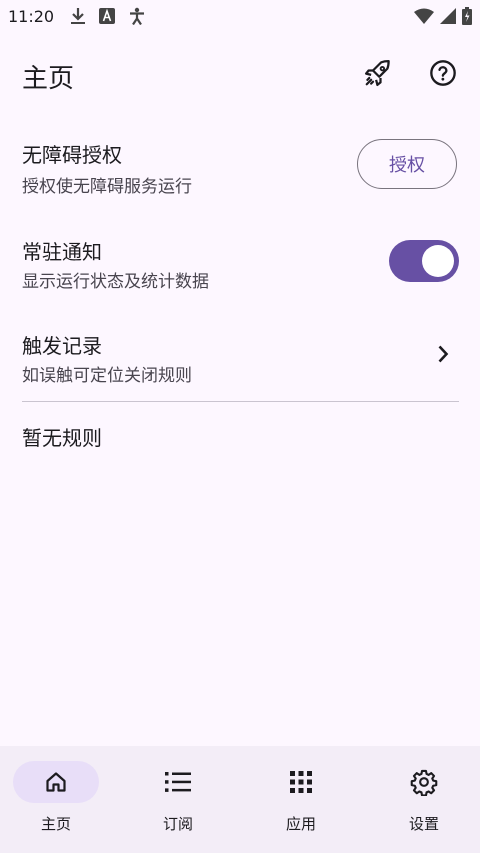 Image resolution: width=480 pixels, height=853 pixels. Describe the element at coordinates (240, 17) in the screenshot. I see `status-bar: 11:20` at that location.